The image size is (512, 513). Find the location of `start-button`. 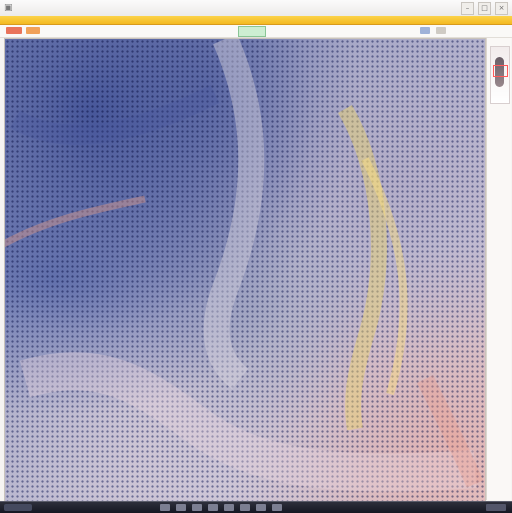

start-button is located at coordinates (18, 507).